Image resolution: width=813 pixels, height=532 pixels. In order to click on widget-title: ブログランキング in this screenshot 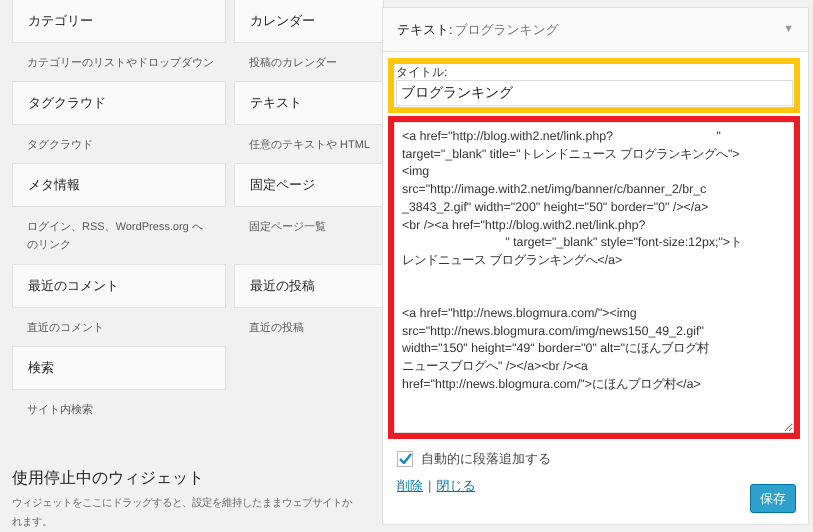, I will do `click(506, 29)`.